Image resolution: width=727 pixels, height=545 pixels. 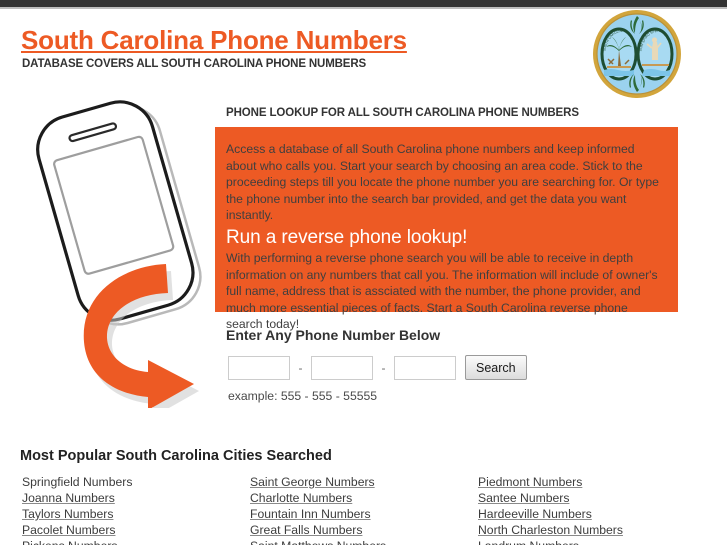 What do you see at coordinates (496, 367) in the screenshot?
I see `search-button: Search` at bounding box center [496, 367].